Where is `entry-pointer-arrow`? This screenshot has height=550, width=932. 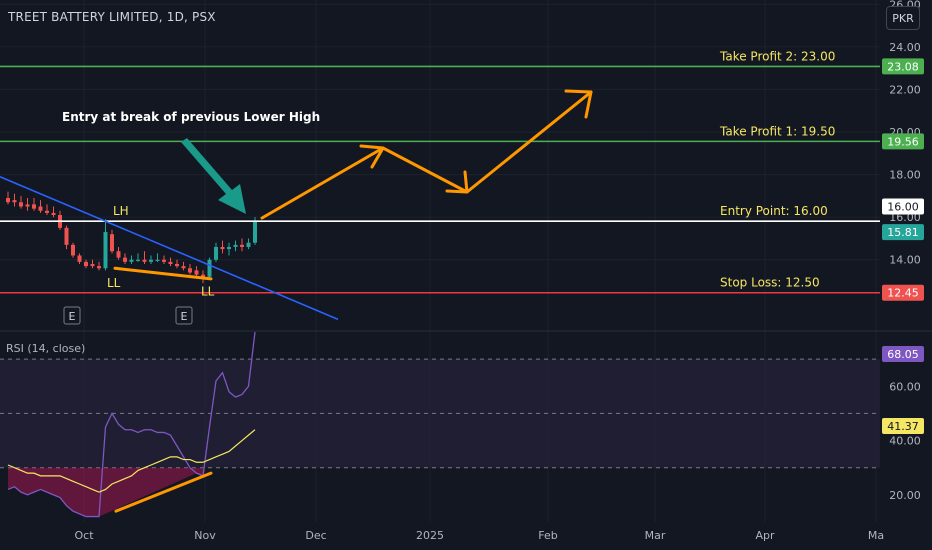
entry-pointer-arrow is located at coordinates (213, 176).